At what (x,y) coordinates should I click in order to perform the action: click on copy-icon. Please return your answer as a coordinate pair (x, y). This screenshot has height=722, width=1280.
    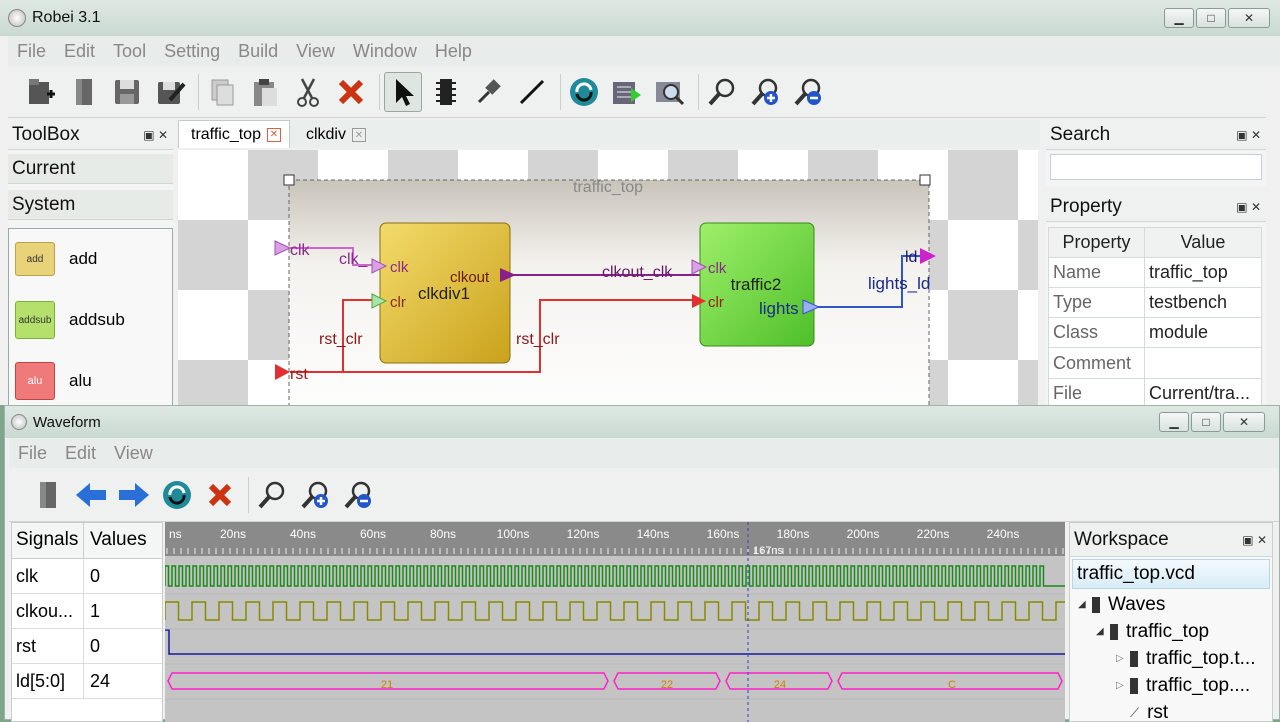
    Looking at the image, I should click on (222, 92).